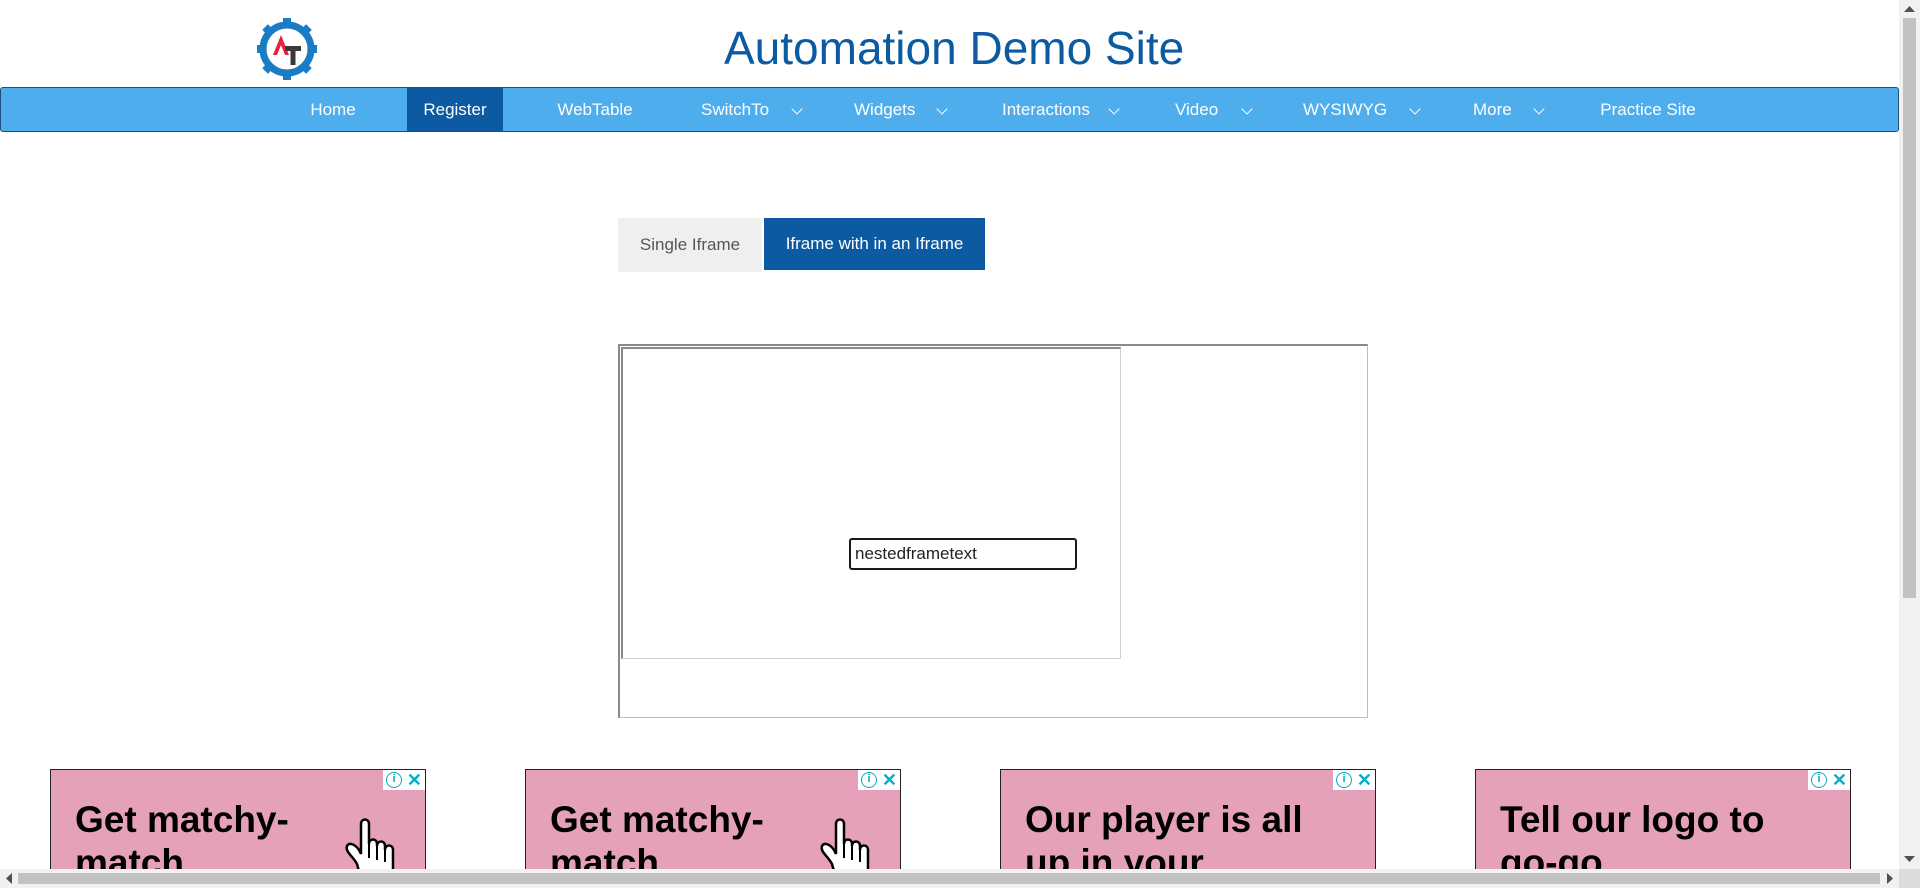  I want to click on nav-register: Register, so click(455, 109).